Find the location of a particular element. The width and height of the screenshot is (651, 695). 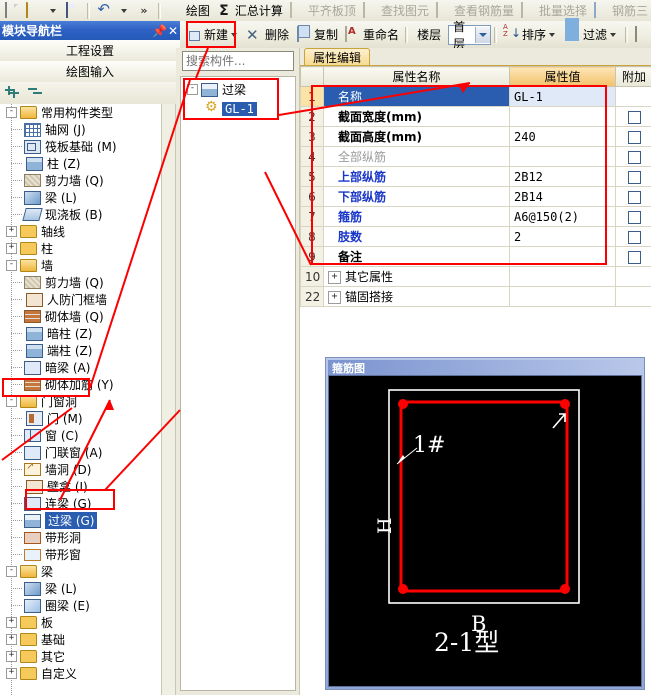

property-name-cell: 全部纵筋 is located at coordinates (416, 156).